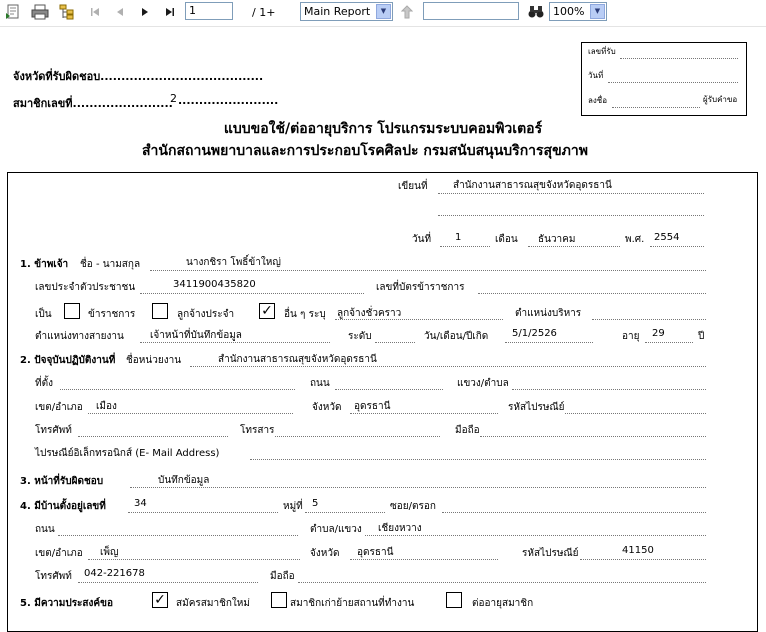 The width and height of the screenshot is (766, 632). I want to click on signature-label: ลงชื่อ, so click(598, 100).